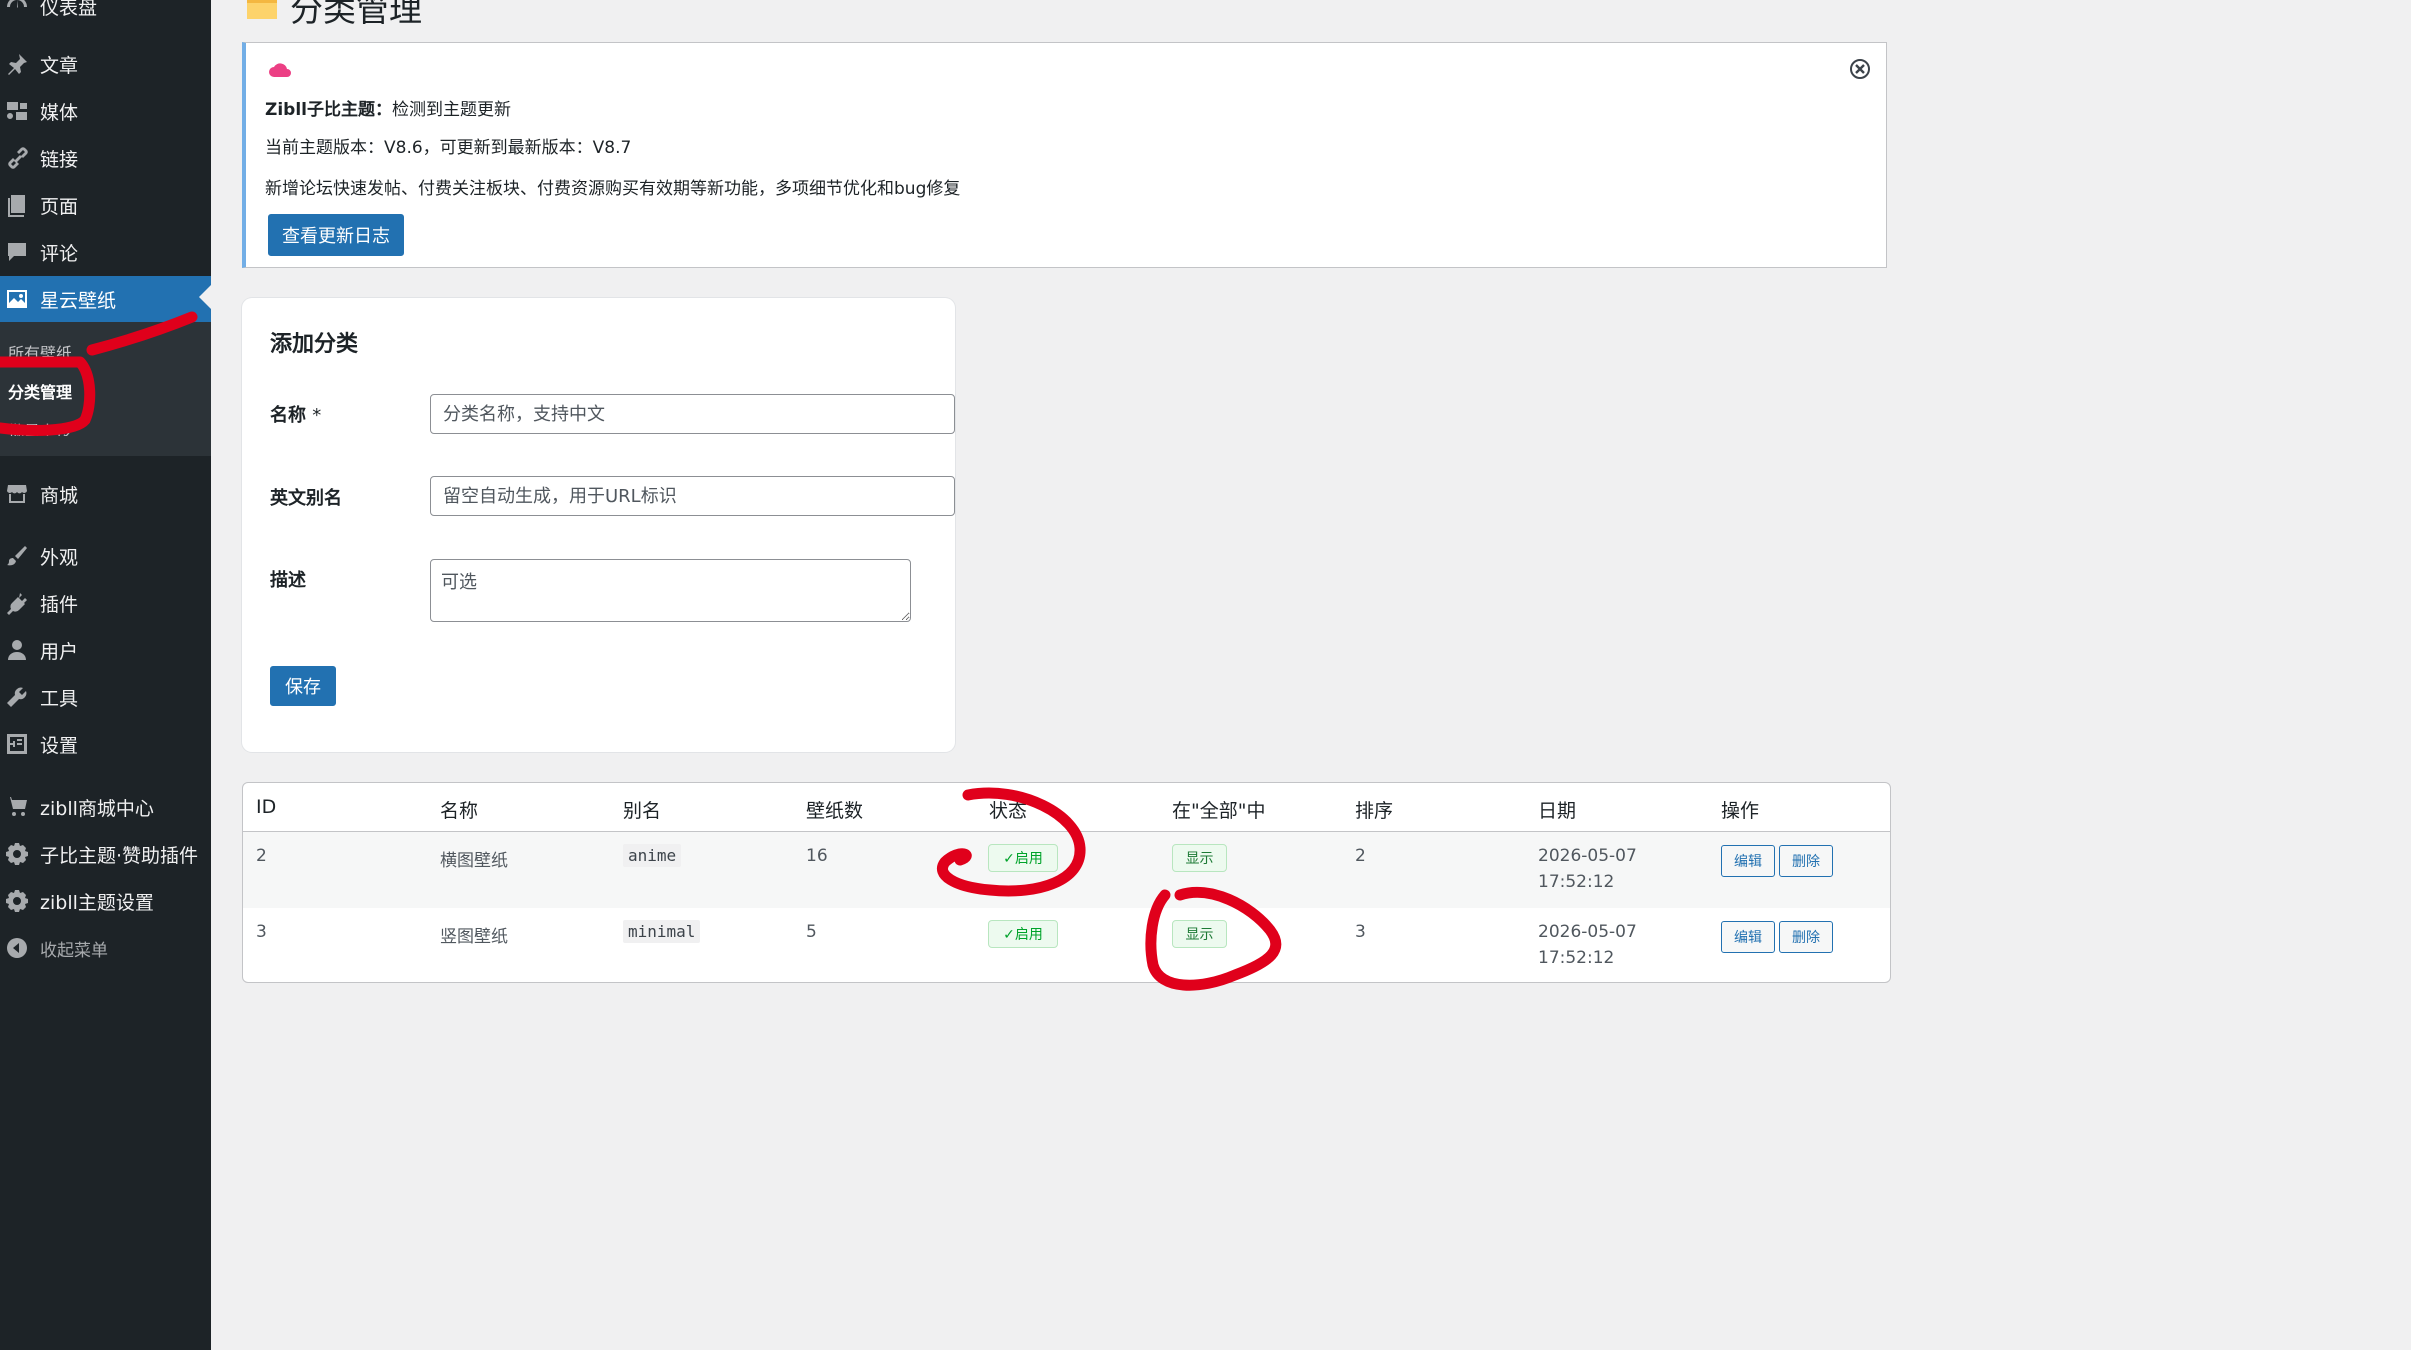 This screenshot has height=1350, width=2411. I want to click on add-category-card: 添加分类 名称 * 英文别名 描述 保存, so click(598, 525).